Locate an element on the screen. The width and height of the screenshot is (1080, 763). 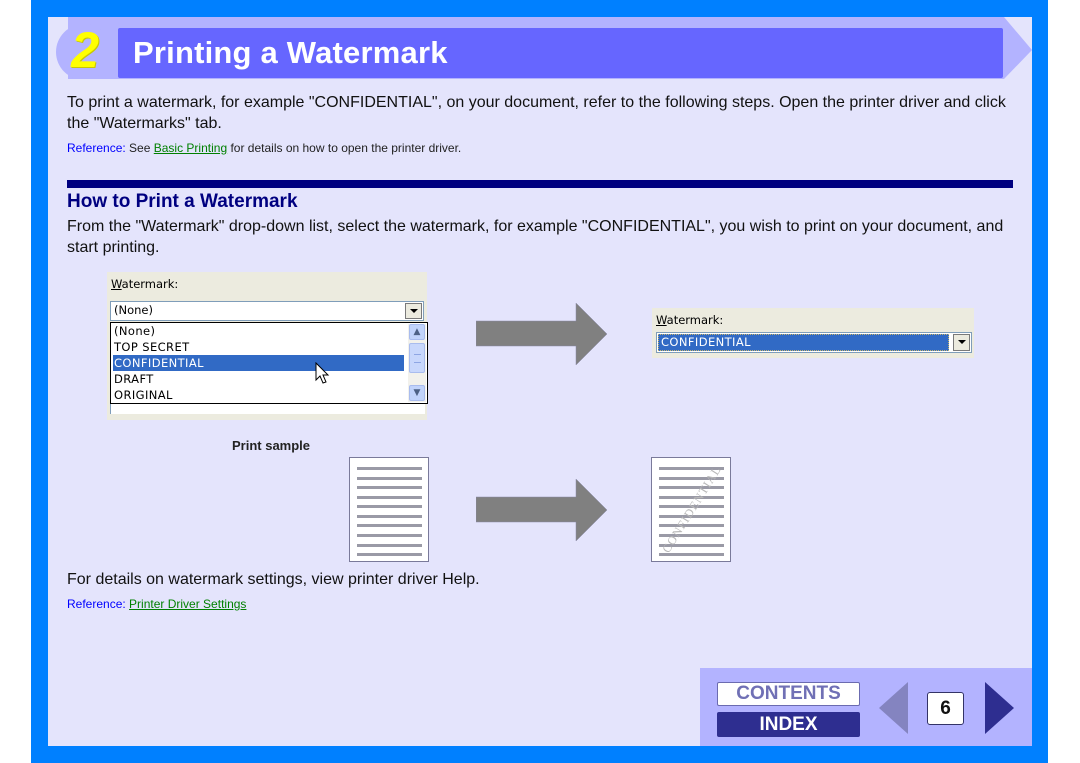
watermark-label-after: Watermark: is located at coordinates (690, 320).